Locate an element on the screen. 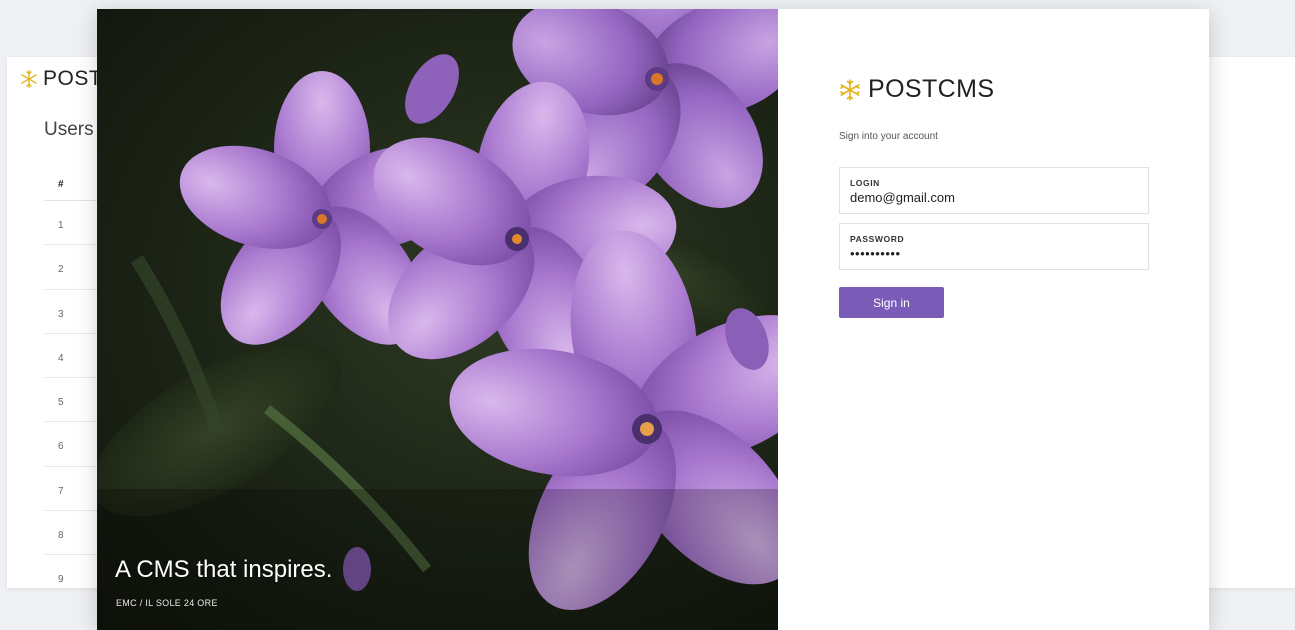 This screenshot has height=630, width=1295. hero-credit: EMC / IL SOLE 24 ORE is located at coordinates (167, 603).